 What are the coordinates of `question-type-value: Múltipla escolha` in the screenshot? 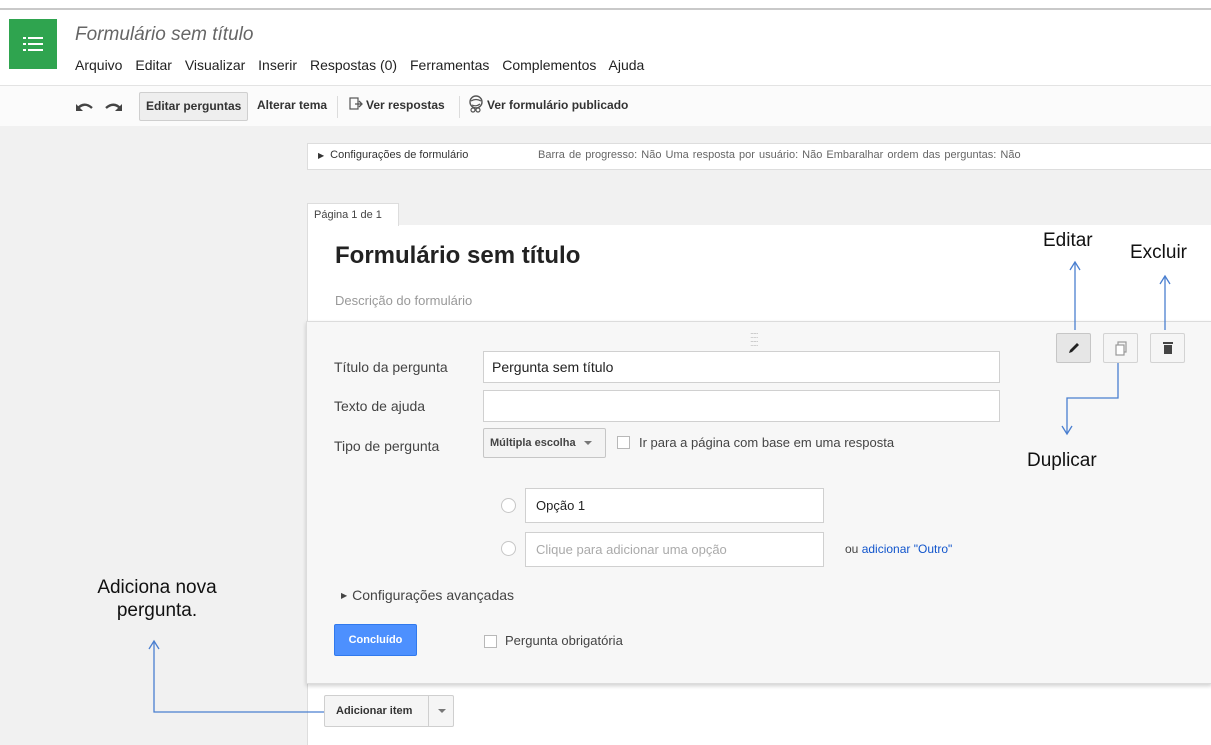 It's located at (533, 443).